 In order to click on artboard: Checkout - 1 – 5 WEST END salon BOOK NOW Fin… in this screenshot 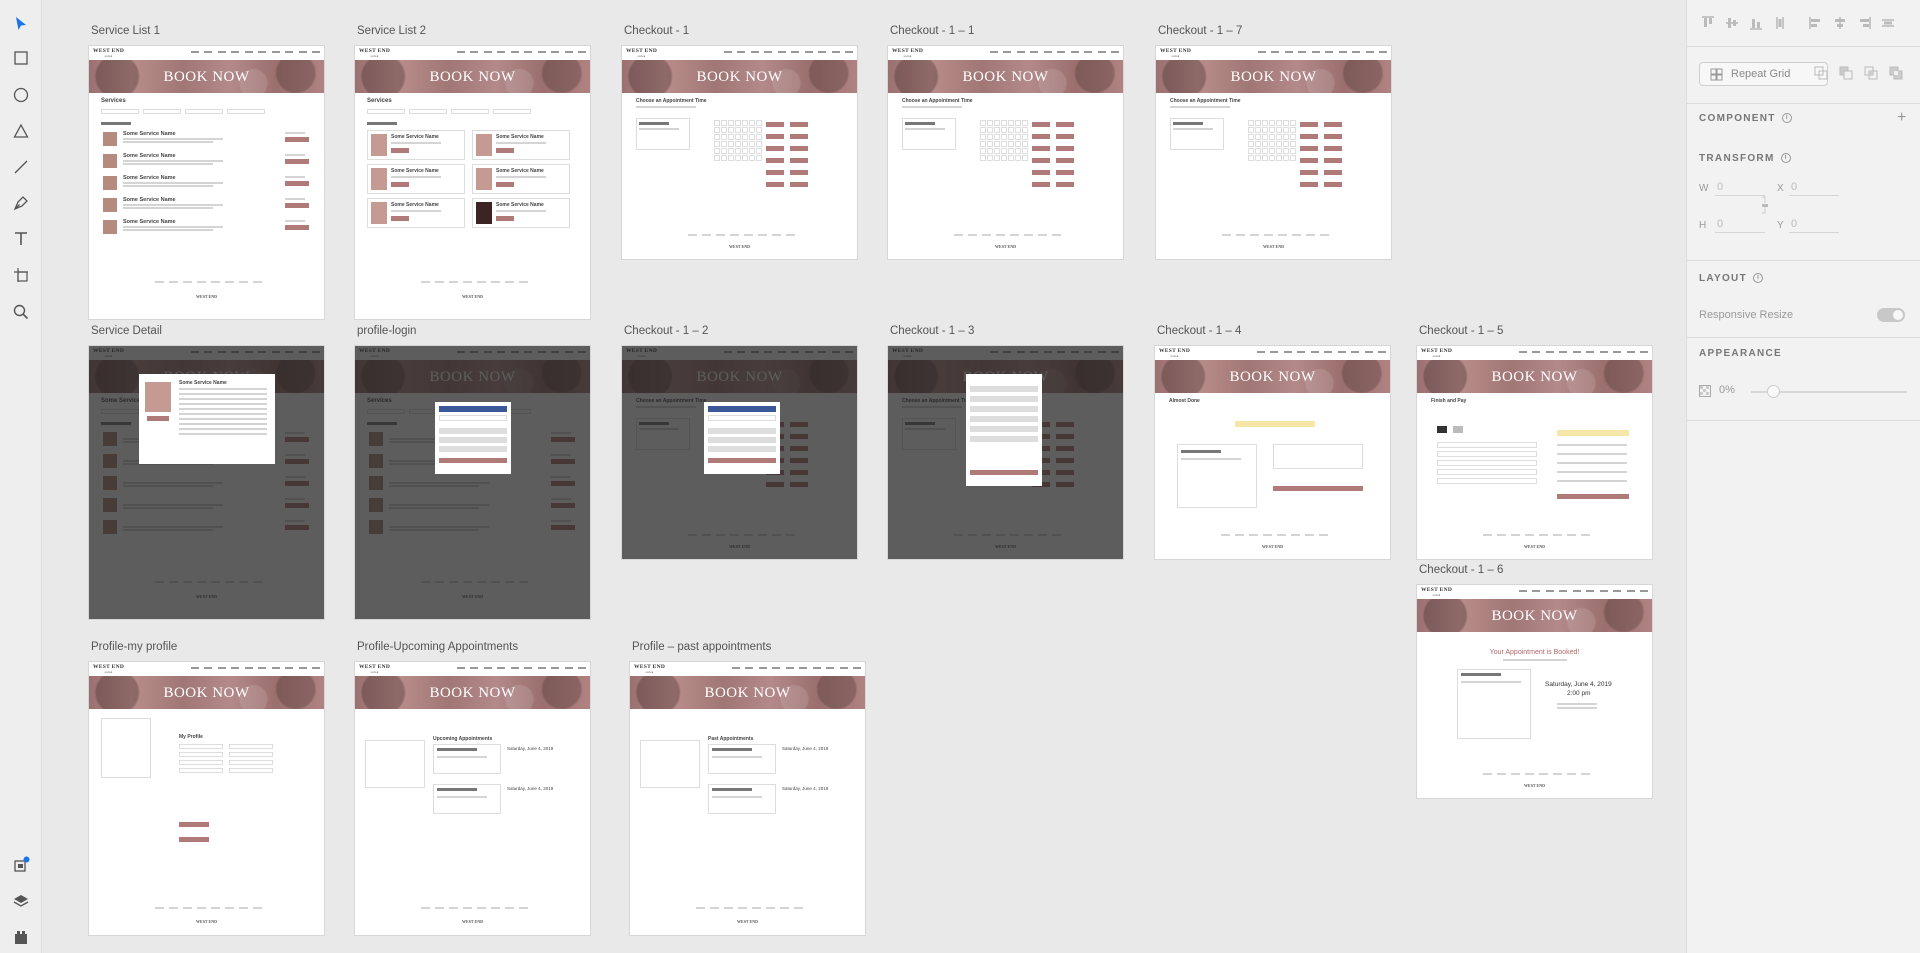, I will do `click(1534, 442)`.